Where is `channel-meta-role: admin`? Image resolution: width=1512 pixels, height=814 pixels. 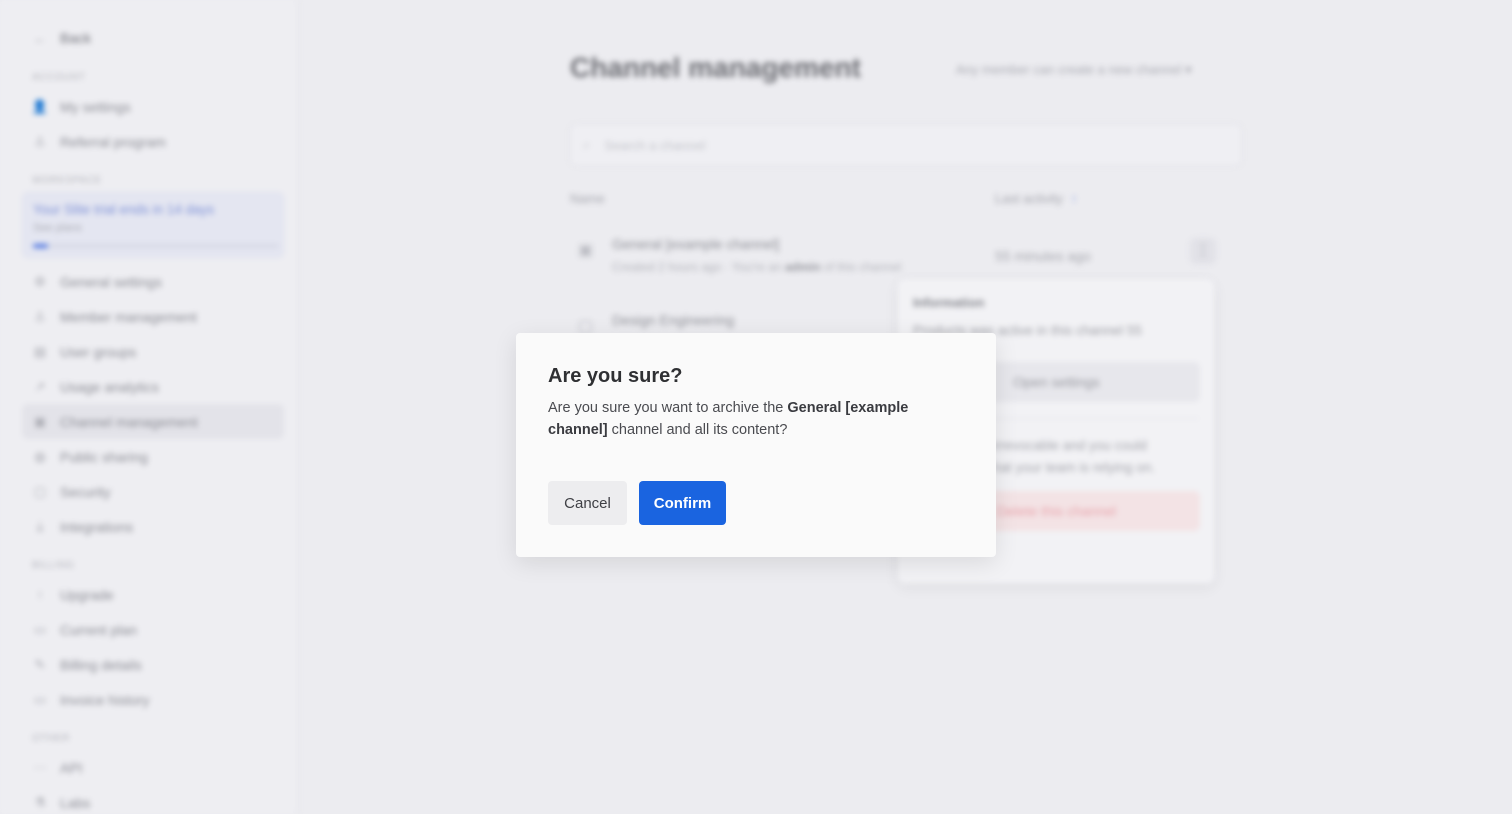
channel-meta-role: admin is located at coordinates (803, 267).